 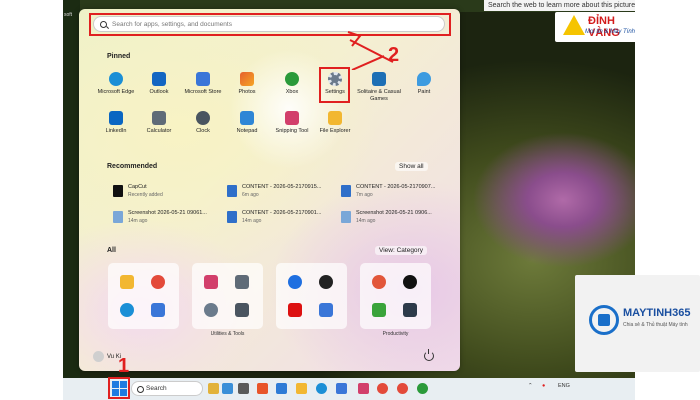 I want to click on pinned-app-solitaire: Solitaire & Casual Games, so click(x=379, y=87).